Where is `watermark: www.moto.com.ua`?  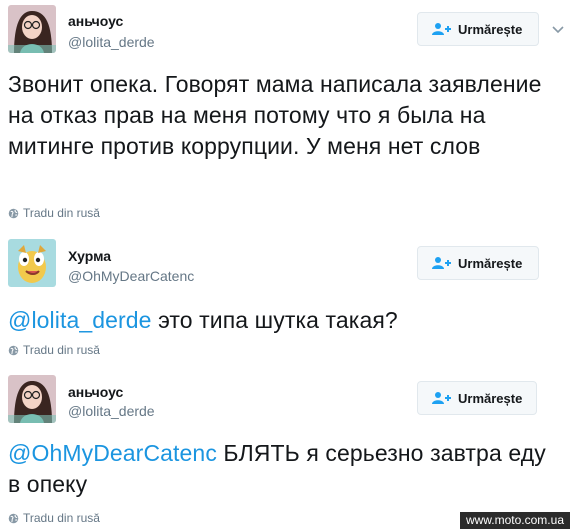
watermark: www.moto.com.ua is located at coordinates (514, 520).